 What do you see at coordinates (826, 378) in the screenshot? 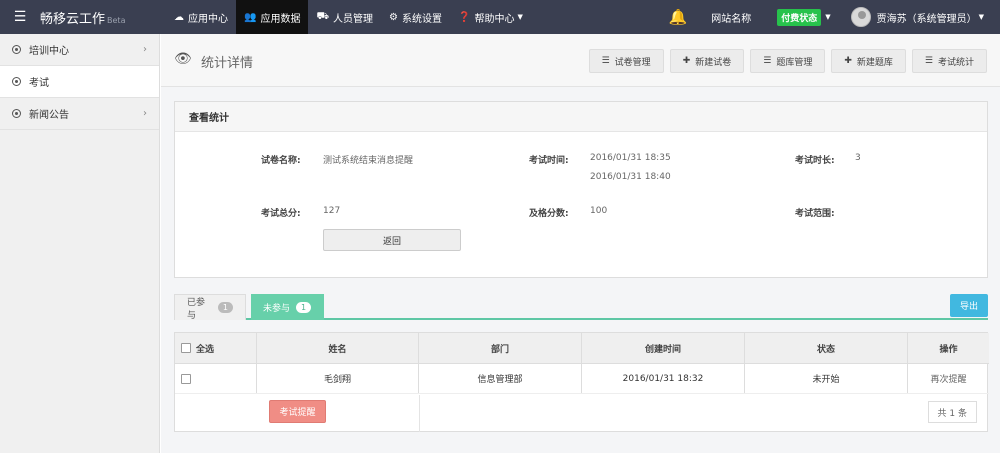
I see `cell-status: 未开始` at bounding box center [826, 378].